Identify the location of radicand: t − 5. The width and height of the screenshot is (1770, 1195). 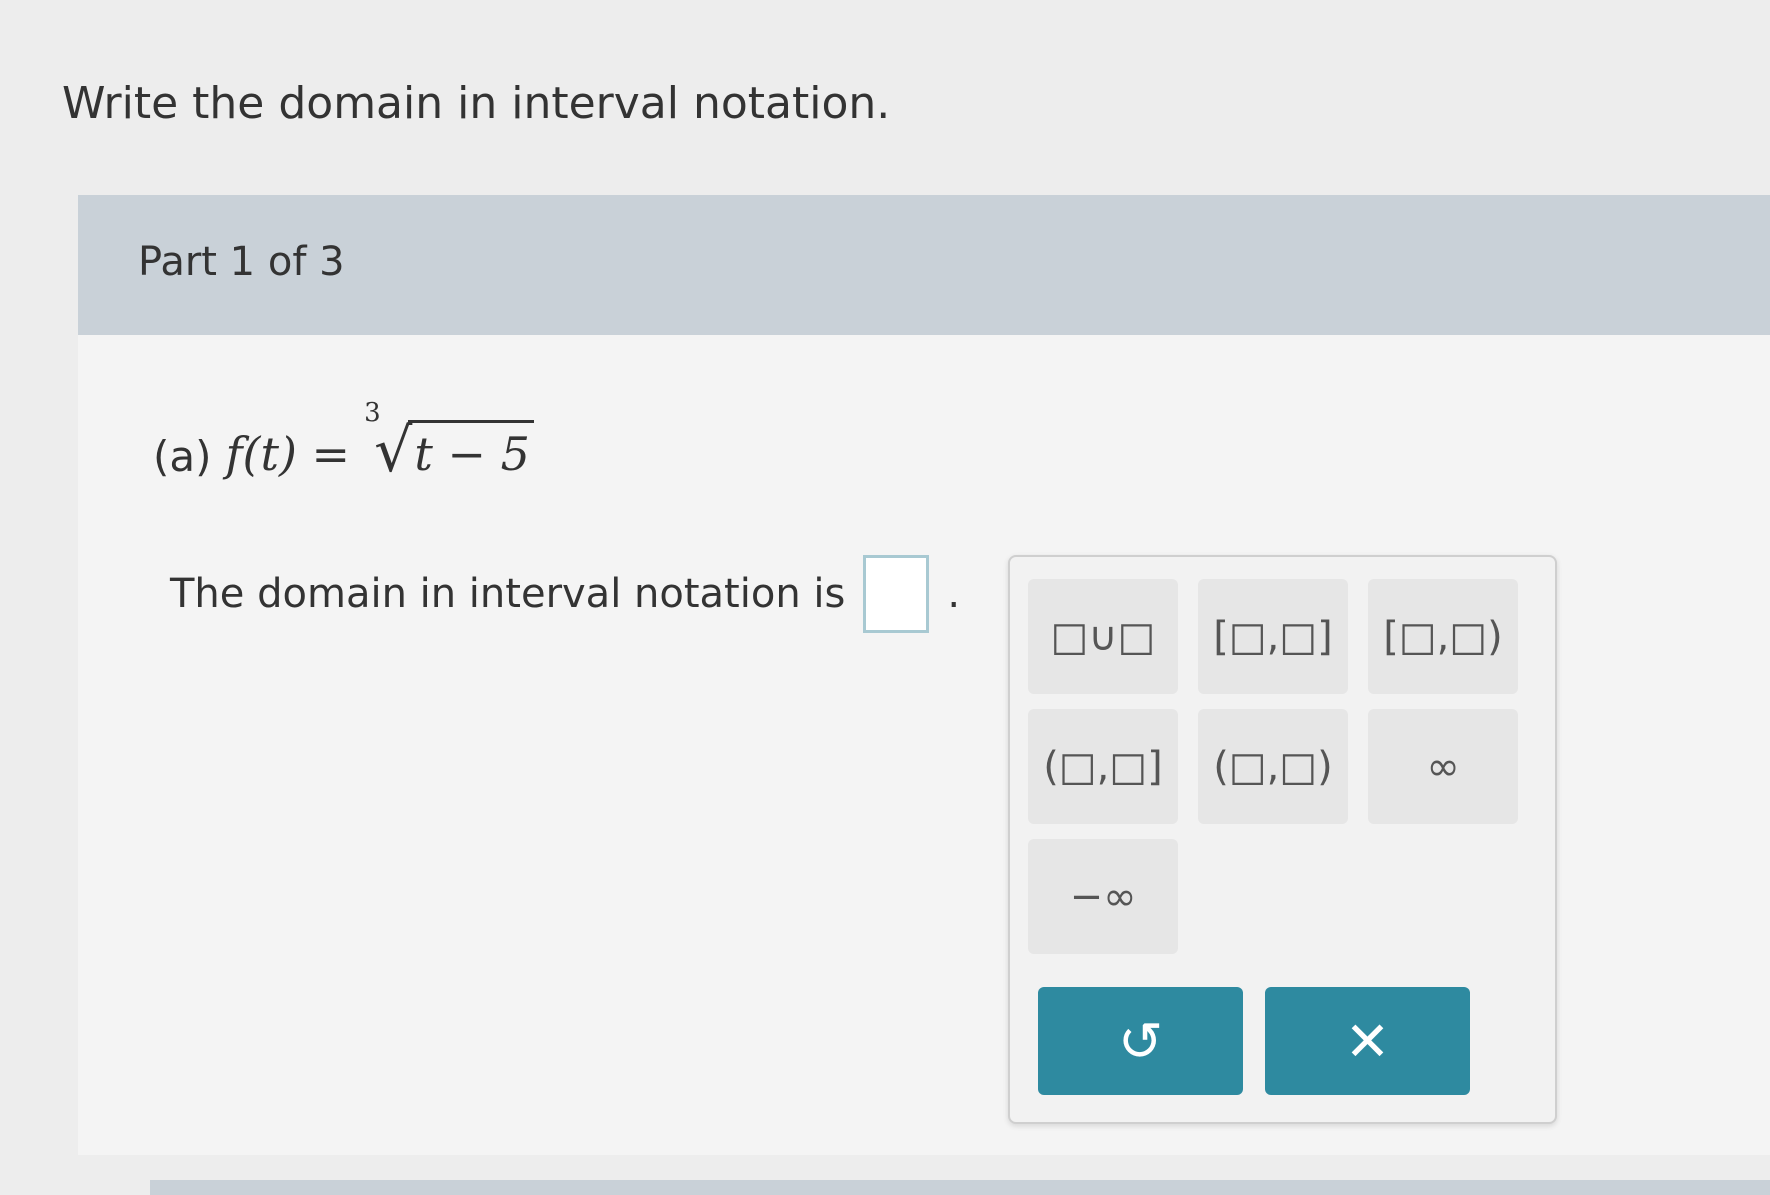
(471, 450).